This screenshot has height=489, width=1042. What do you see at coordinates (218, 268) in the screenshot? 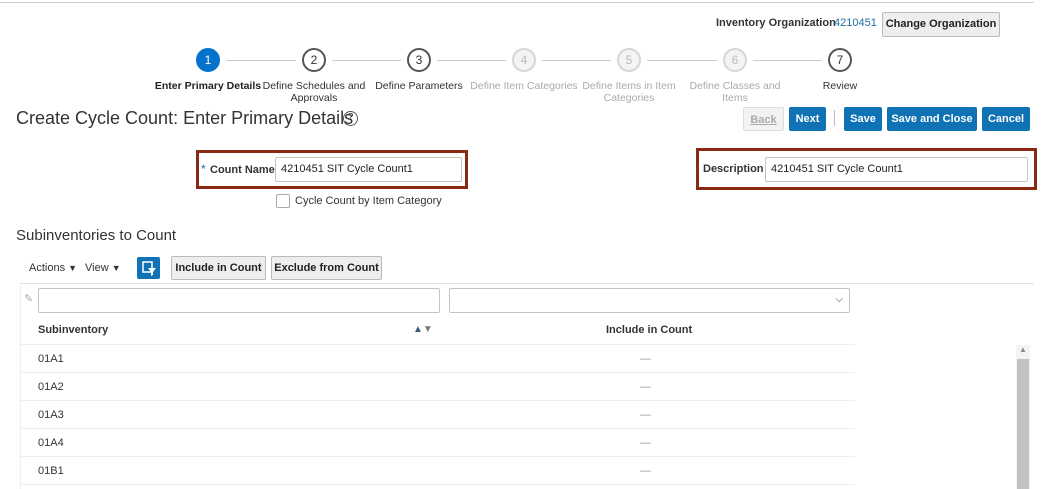
I see `include-in-count-button: Include in Count` at bounding box center [218, 268].